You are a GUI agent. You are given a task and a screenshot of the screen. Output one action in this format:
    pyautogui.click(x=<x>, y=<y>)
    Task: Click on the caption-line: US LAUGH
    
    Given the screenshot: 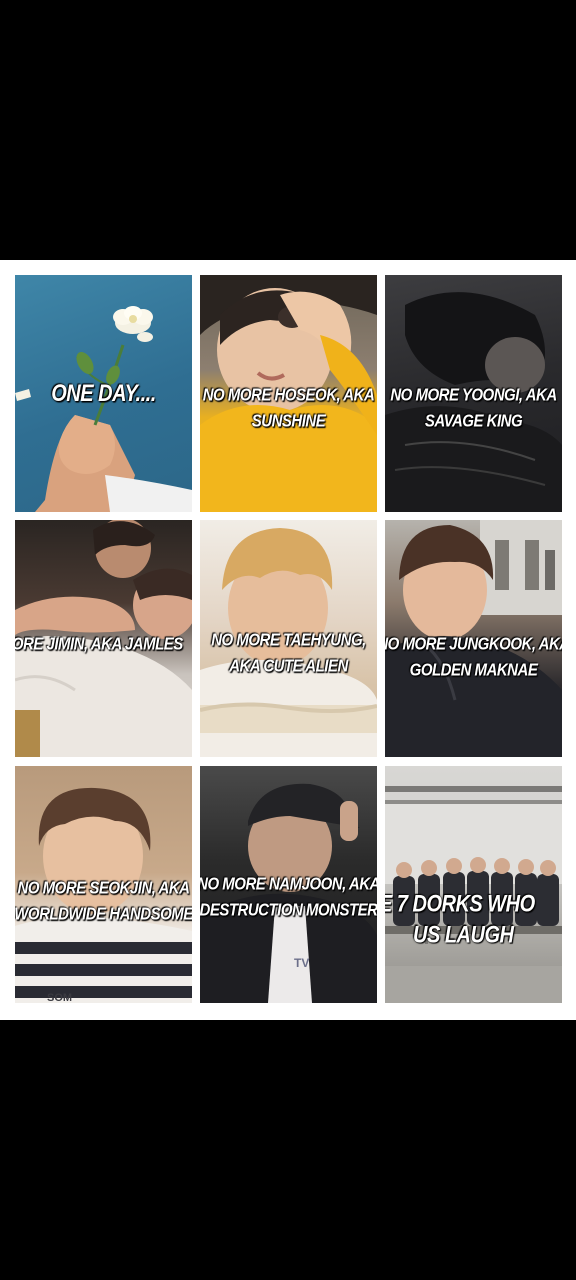 What is the action you would take?
    pyautogui.click(x=463, y=935)
    